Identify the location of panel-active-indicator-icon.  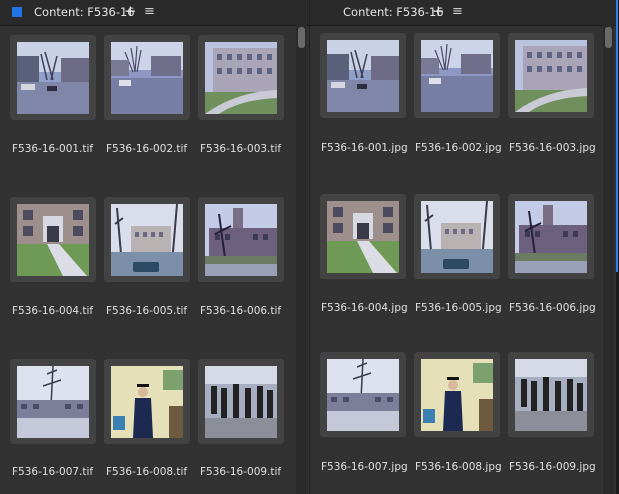
(17, 12).